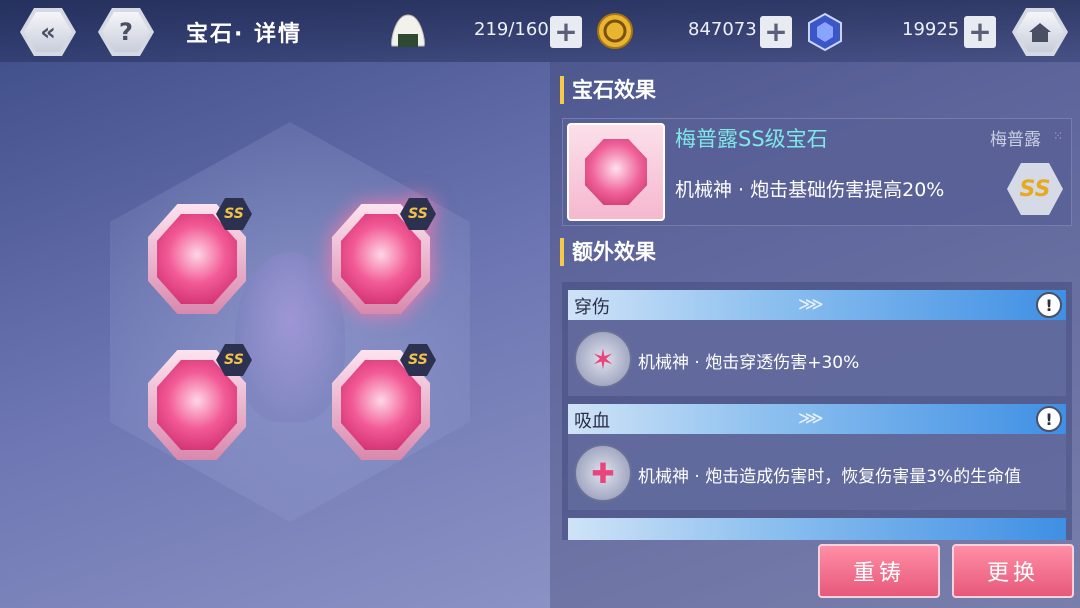  I want to click on pierce-icon: ✶, so click(603, 359).